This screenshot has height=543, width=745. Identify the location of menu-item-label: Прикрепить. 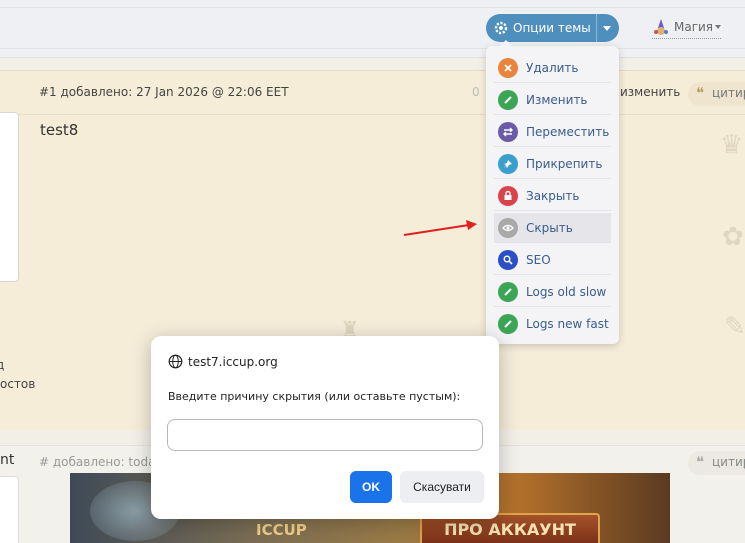
(564, 163).